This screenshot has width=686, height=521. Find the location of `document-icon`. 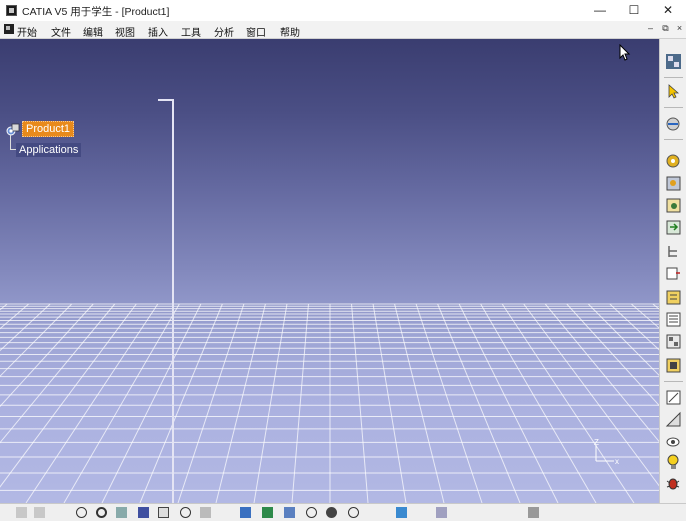

document-icon is located at coordinates (9, 29).